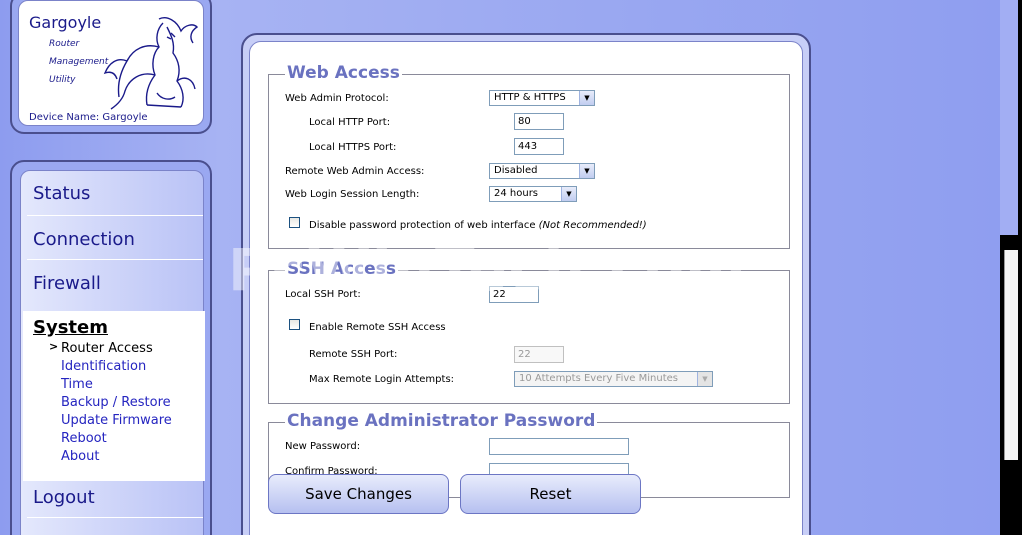  Describe the element at coordinates (61, 193) in the screenshot. I see `nav-item-status: Status` at that location.